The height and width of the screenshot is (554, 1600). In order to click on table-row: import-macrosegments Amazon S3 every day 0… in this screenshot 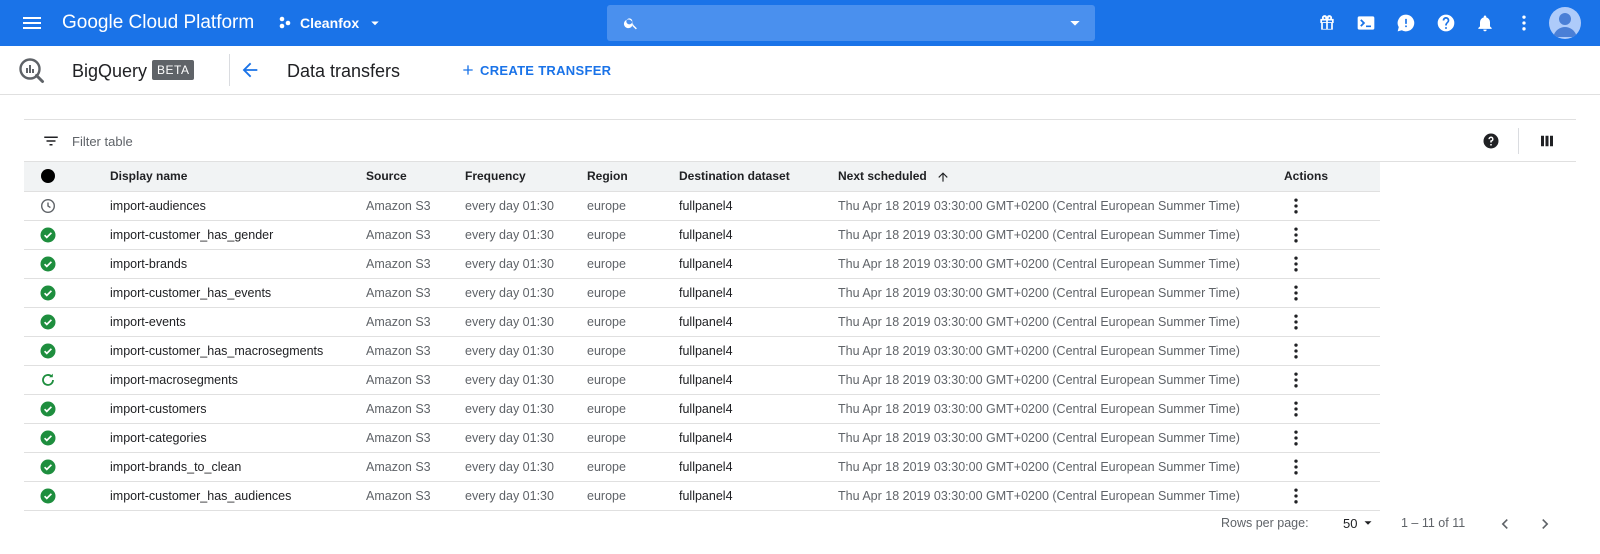, I will do `click(702, 380)`.